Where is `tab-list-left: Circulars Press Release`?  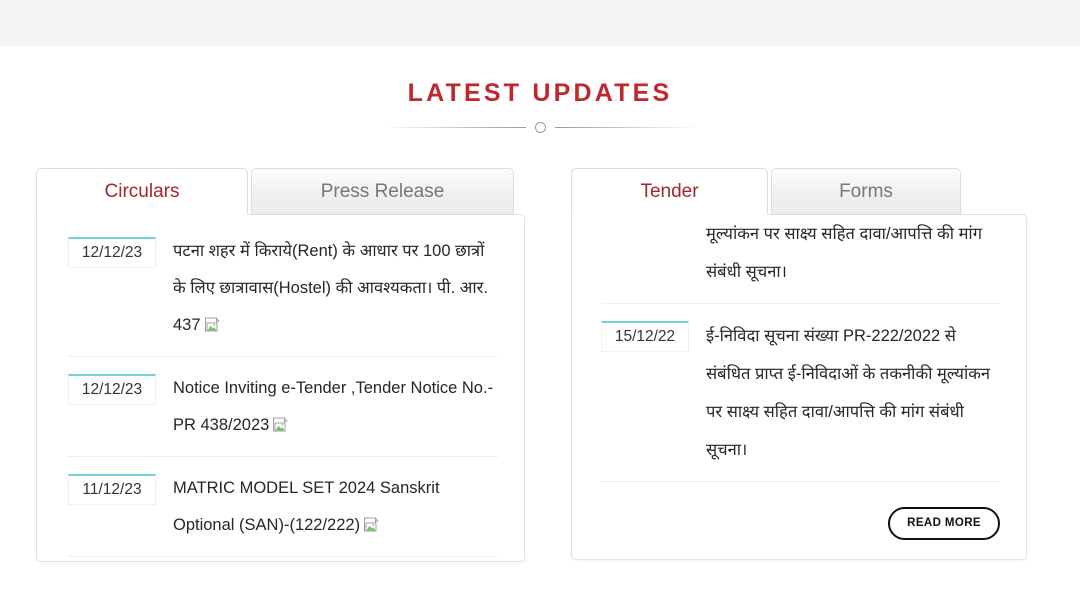
tab-list-left: Circulars Press Release is located at coordinates (280, 191).